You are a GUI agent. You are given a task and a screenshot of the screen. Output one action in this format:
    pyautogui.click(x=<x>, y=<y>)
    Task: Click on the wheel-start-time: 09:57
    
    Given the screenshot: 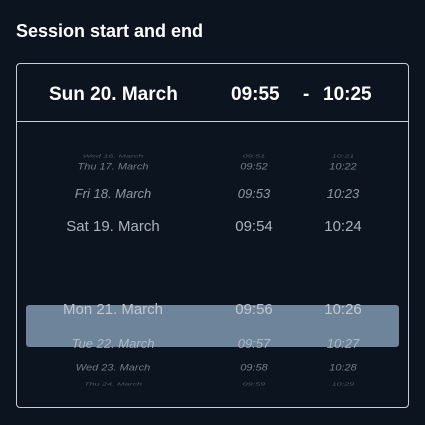 What is the action you would take?
    pyautogui.click(x=254, y=343)
    